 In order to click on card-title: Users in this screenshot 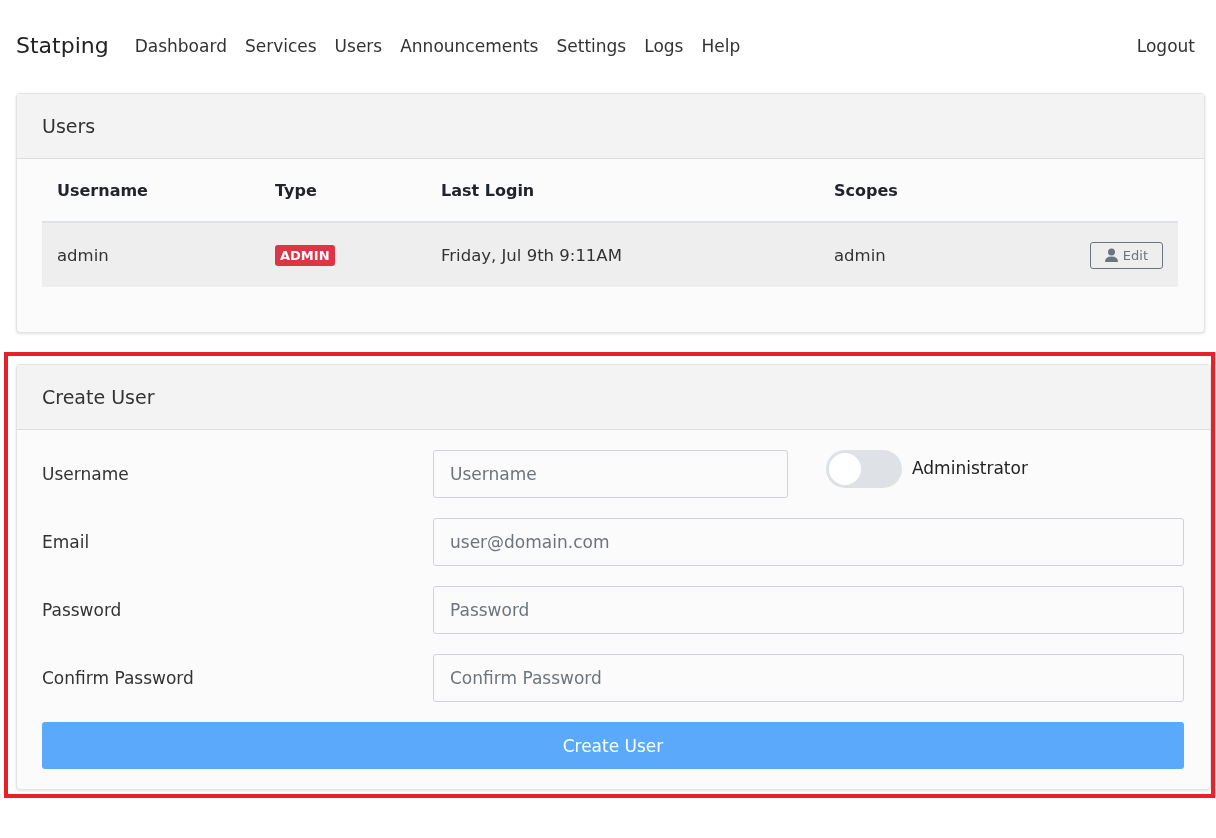, I will do `click(69, 126)`.